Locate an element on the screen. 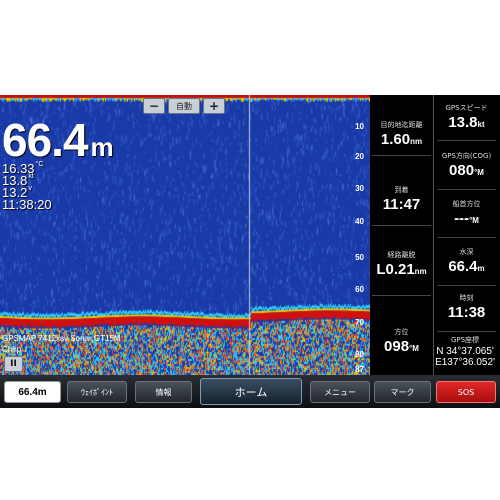  field-label: 時刻 is located at coordinates (466, 298).